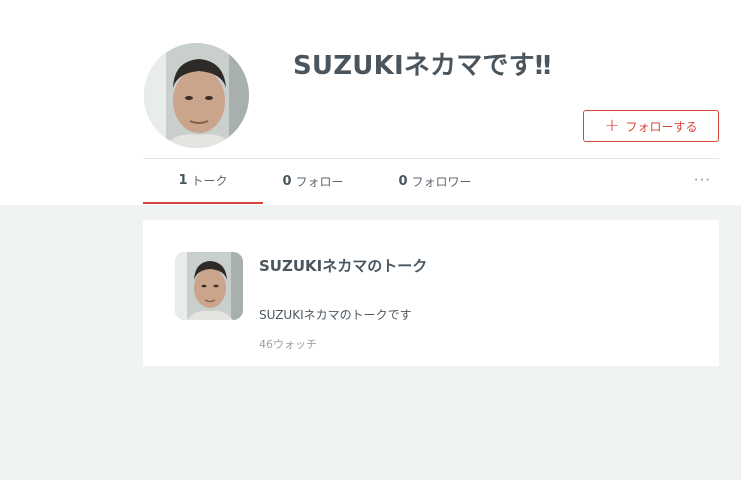 Image resolution: width=741 pixels, height=480 pixels. I want to click on talk-thumbnail, so click(209, 286).